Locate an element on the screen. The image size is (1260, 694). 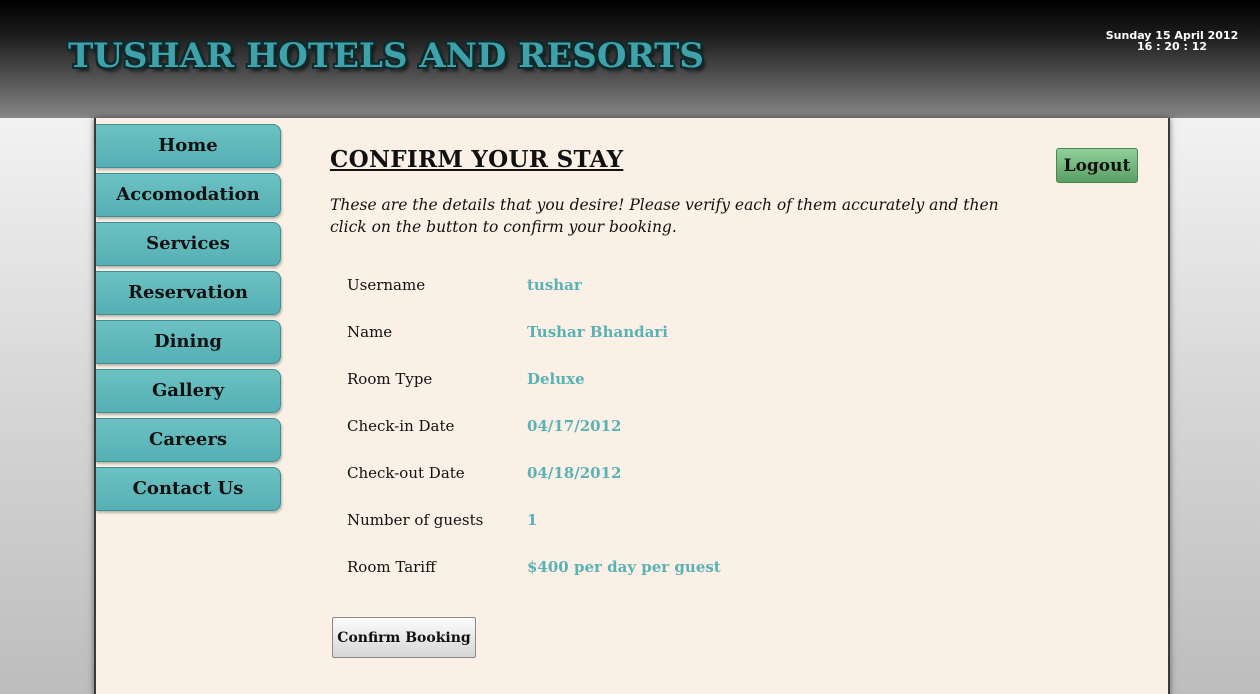
detail-value: 1 is located at coordinates (532, 520).